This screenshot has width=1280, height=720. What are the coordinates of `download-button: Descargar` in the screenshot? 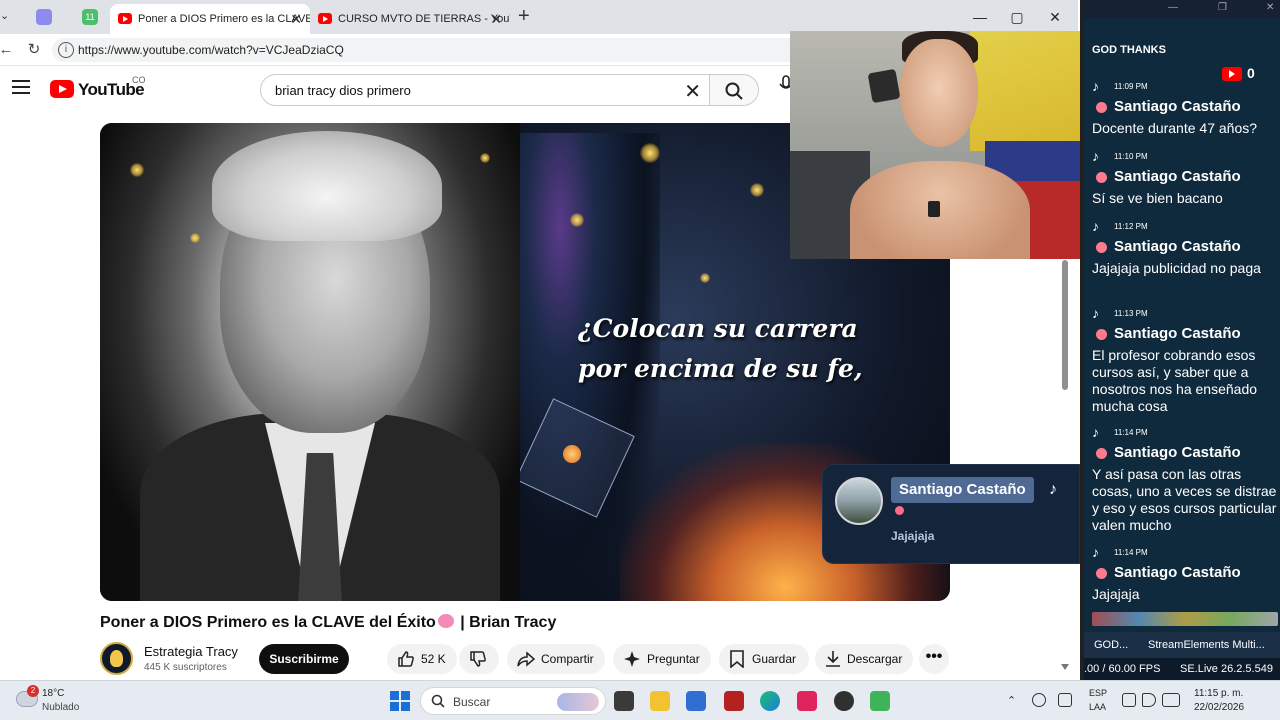 It's located at (864, 659).